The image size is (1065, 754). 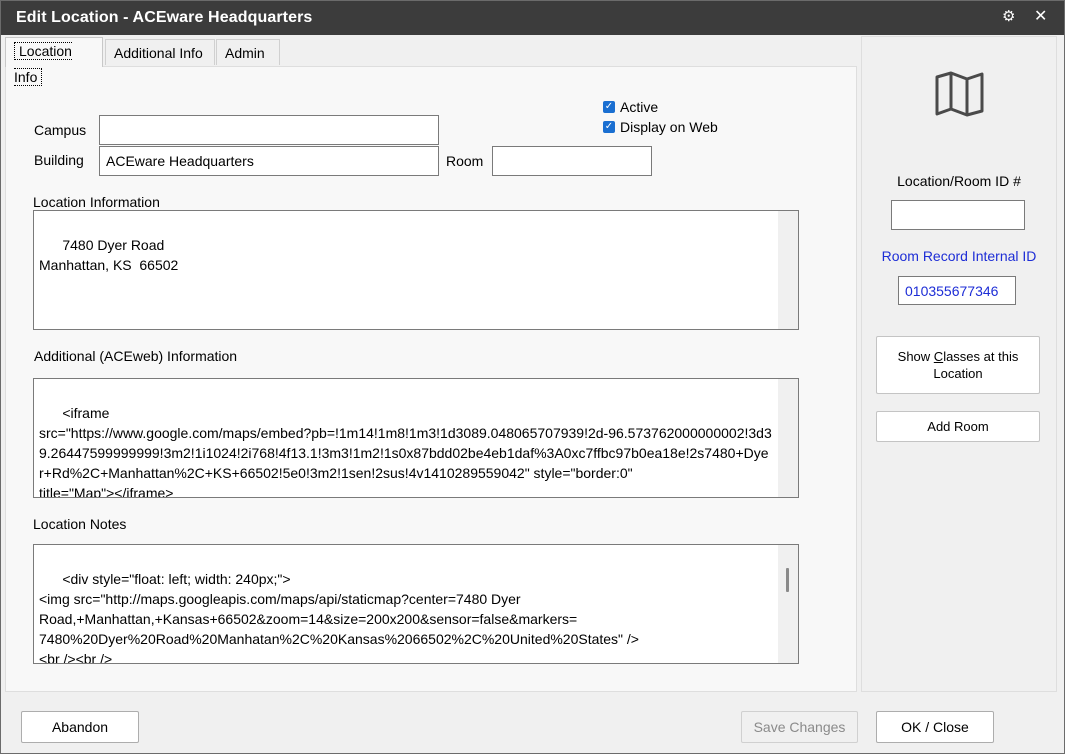 What do you see at coordinates (788, 438) in the screenshot?
I see `additional-info-scrollbar` at bounding box center [788, 438].